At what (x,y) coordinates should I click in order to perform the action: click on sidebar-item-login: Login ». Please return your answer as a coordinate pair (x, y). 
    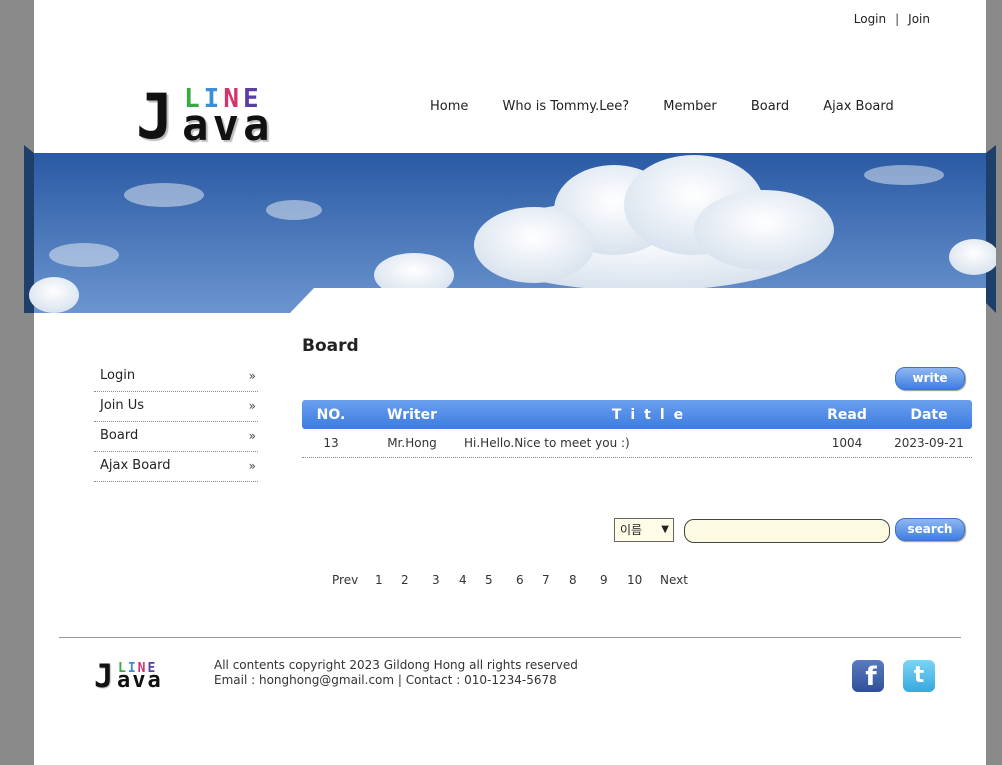
    Looking at the image, I should click on (176, 377).